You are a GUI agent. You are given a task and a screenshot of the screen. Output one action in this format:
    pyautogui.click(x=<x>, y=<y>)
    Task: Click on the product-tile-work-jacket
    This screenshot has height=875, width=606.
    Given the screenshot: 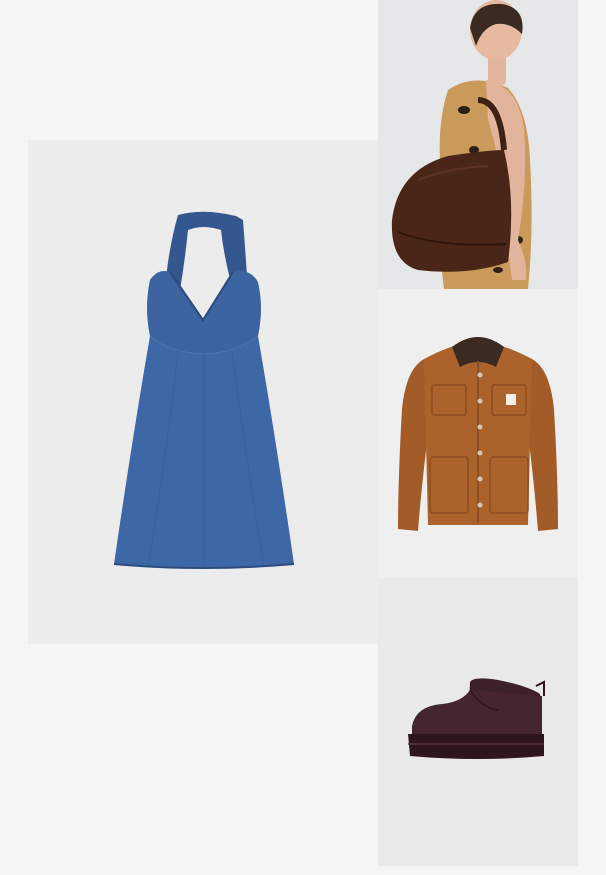 What is the action you would take?
    pyautogui.click(x=478, y=433)
    